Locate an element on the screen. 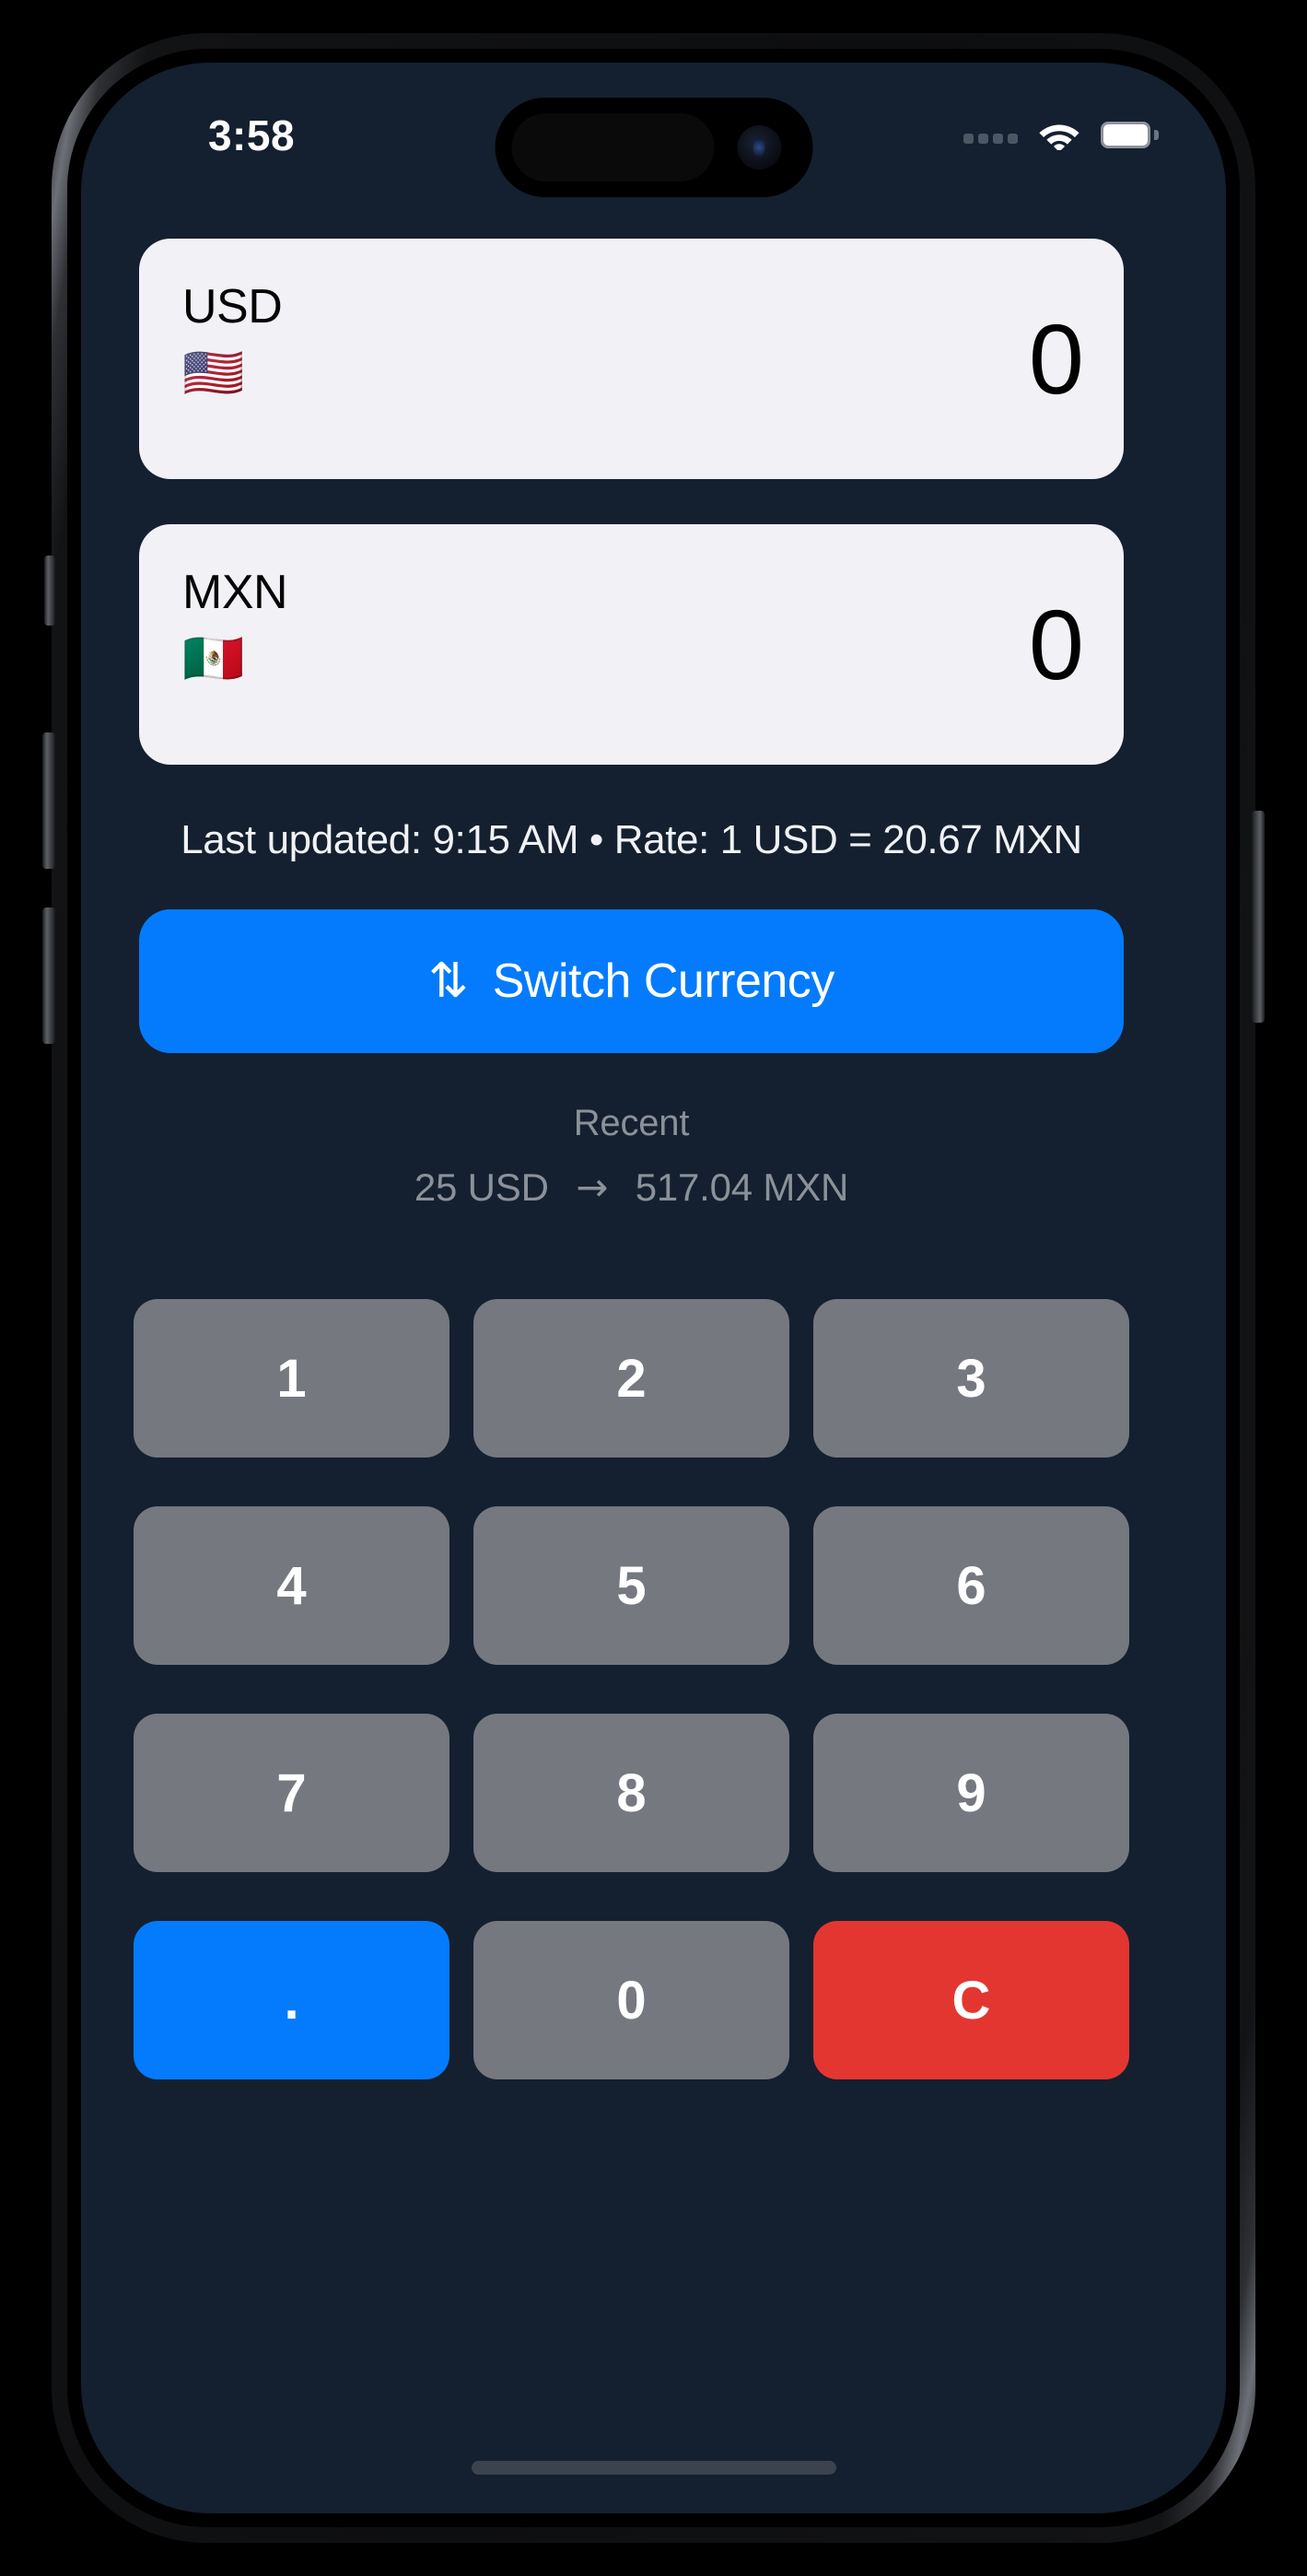 Image resolution: width=1307 pixels, height=2576 pixels. currency-amount-target: 0 is located at coordinates (1056, 644).